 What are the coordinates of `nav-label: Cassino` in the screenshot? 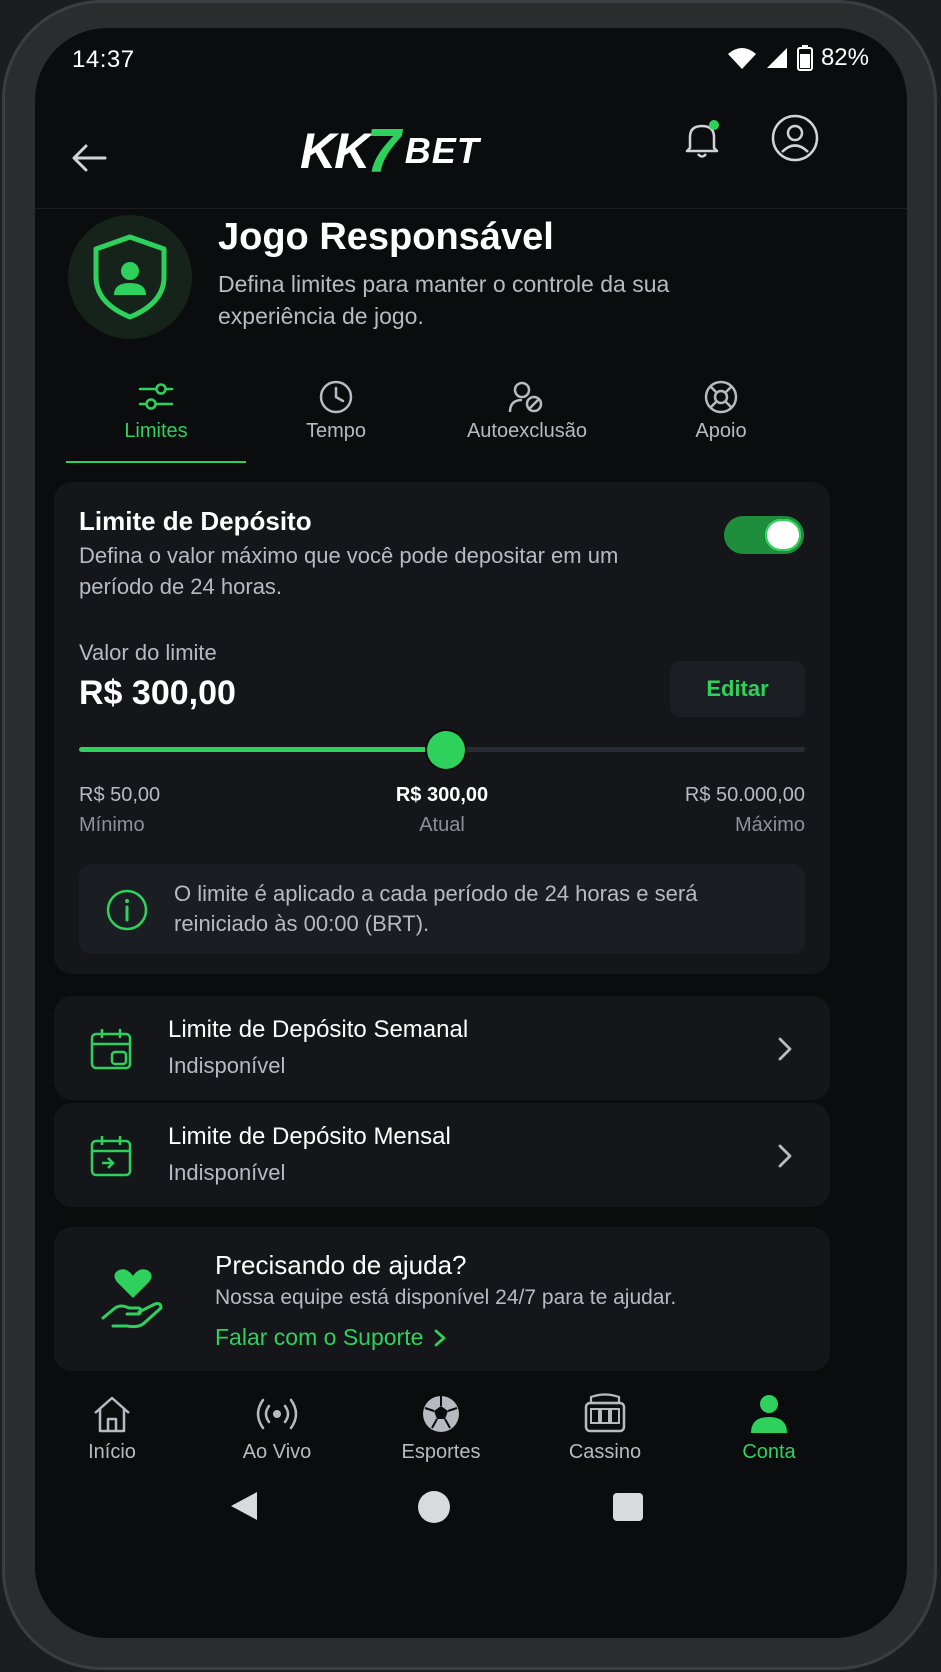 It's located at (605, 1452).